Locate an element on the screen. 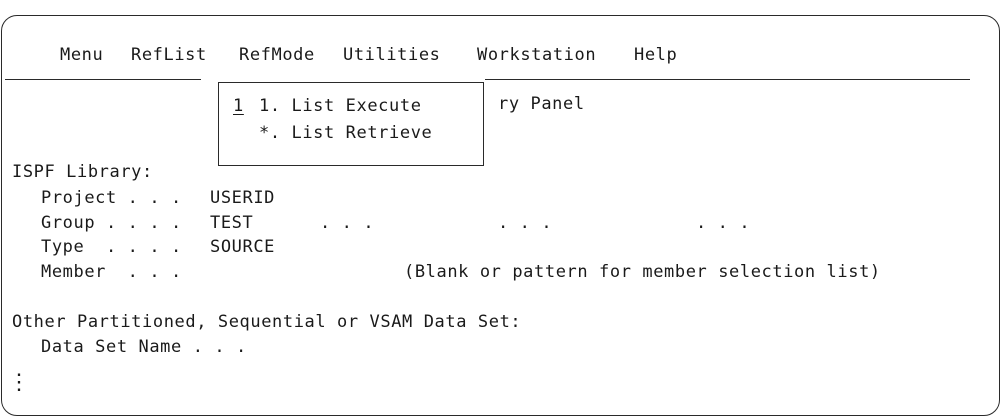  menu-item-menu: Menu is located at coordinates (81, 55).